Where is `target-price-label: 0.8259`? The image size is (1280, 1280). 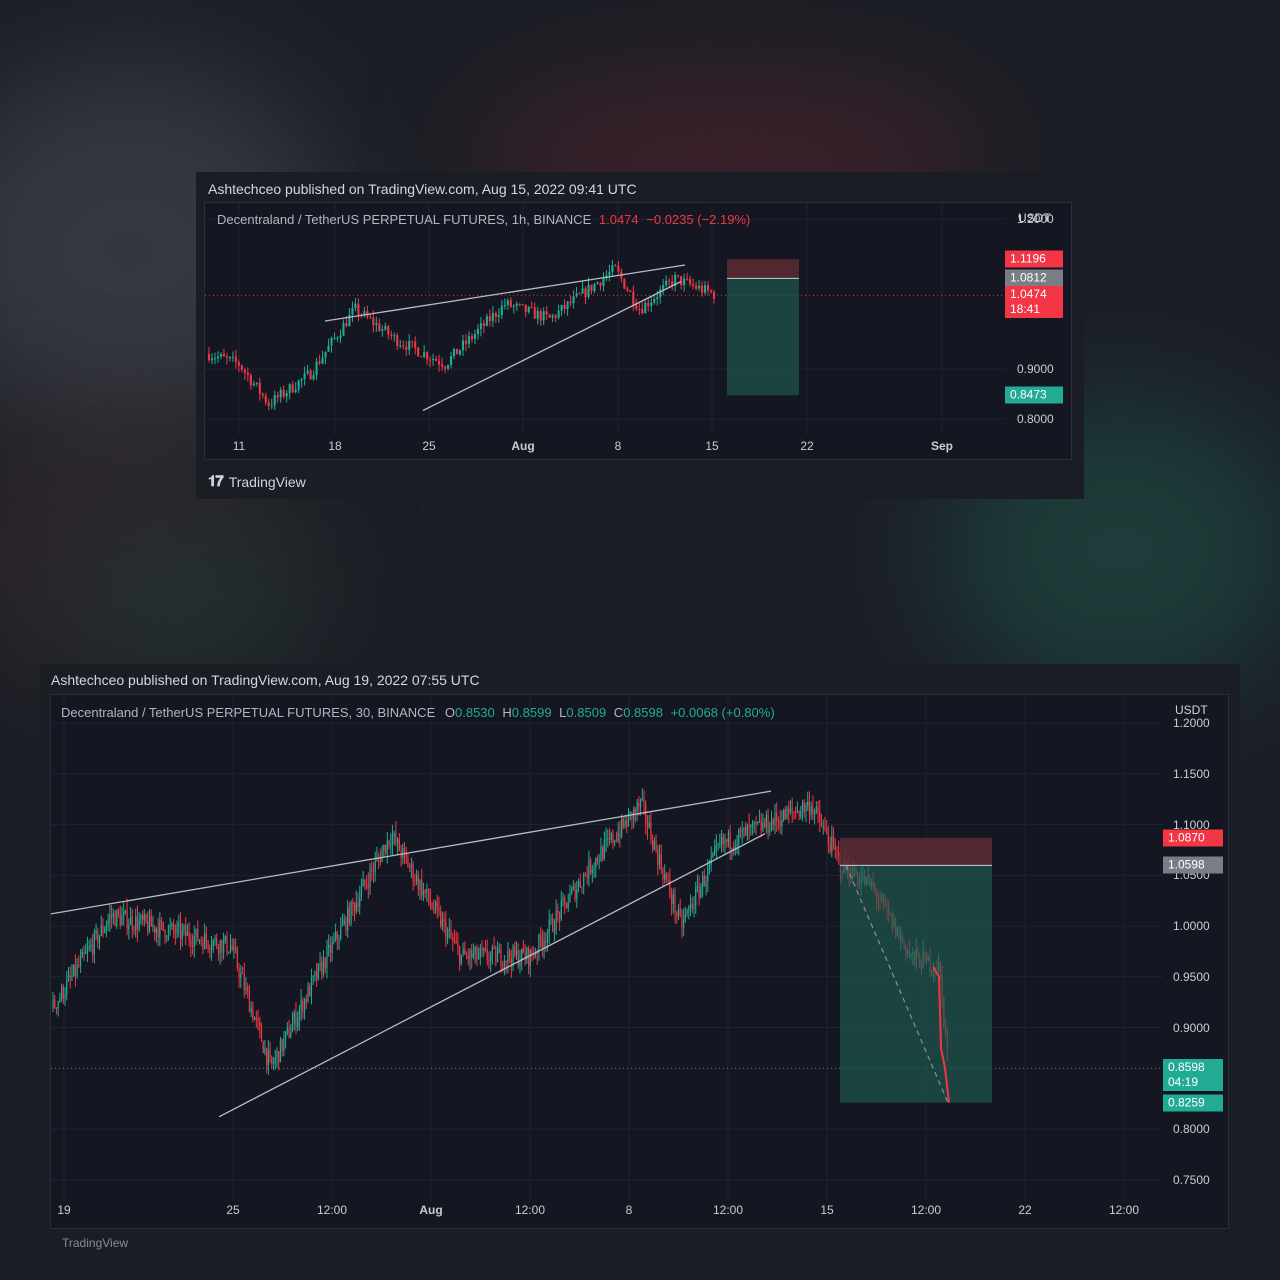
target-price-label: 0.8259 is located at coordinates (1193, 1103).